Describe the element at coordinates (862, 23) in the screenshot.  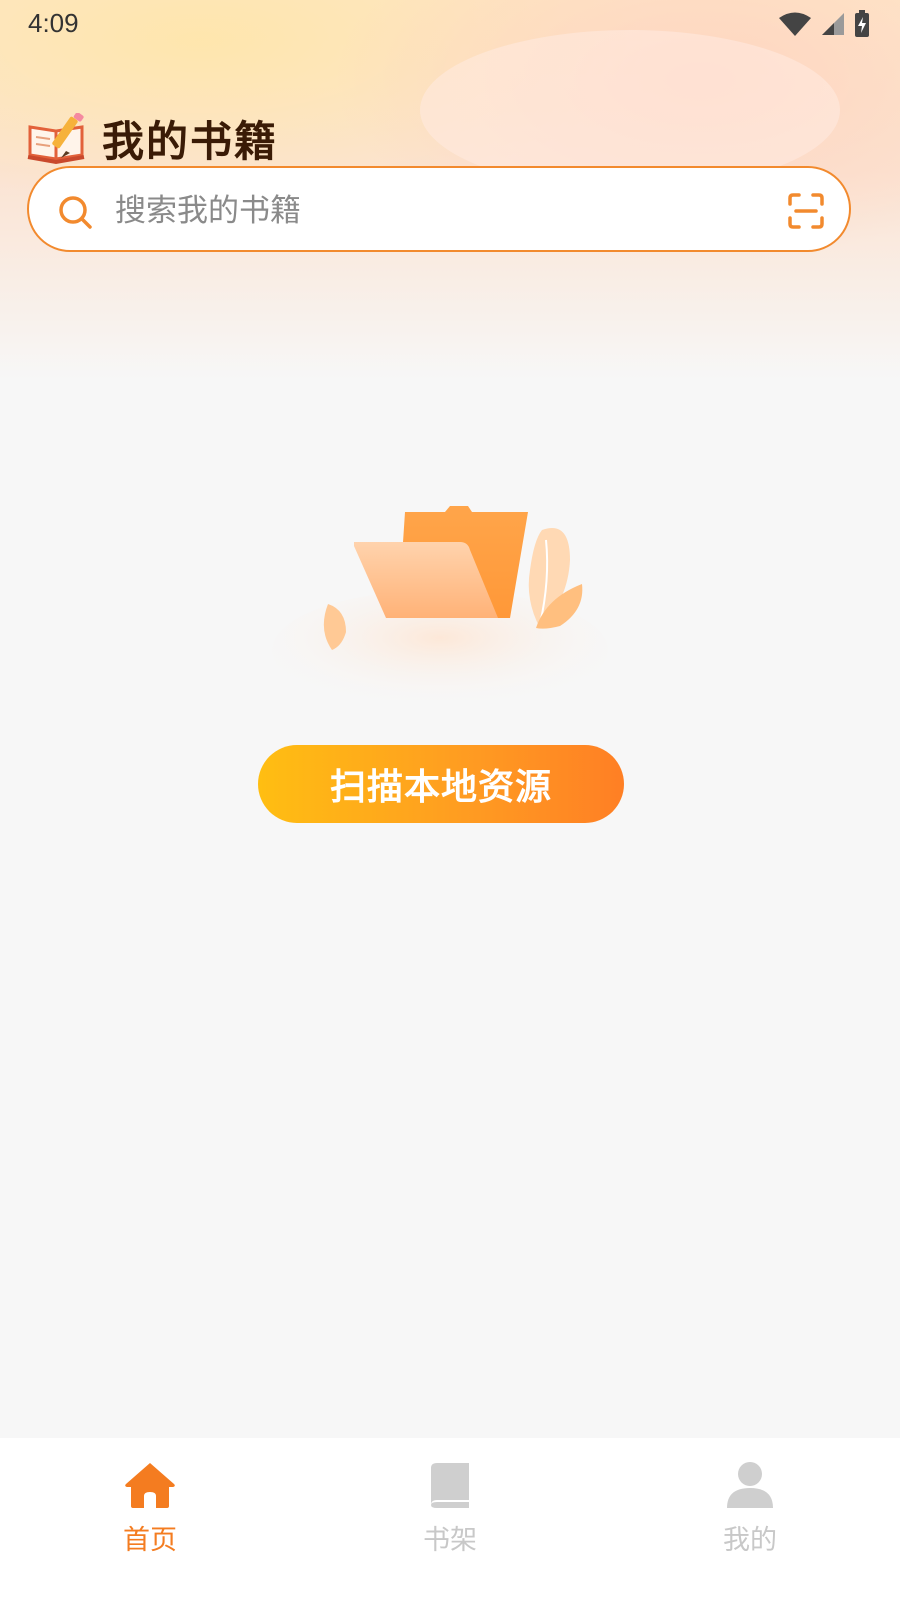
I see `battery-charging-icon` at that location.